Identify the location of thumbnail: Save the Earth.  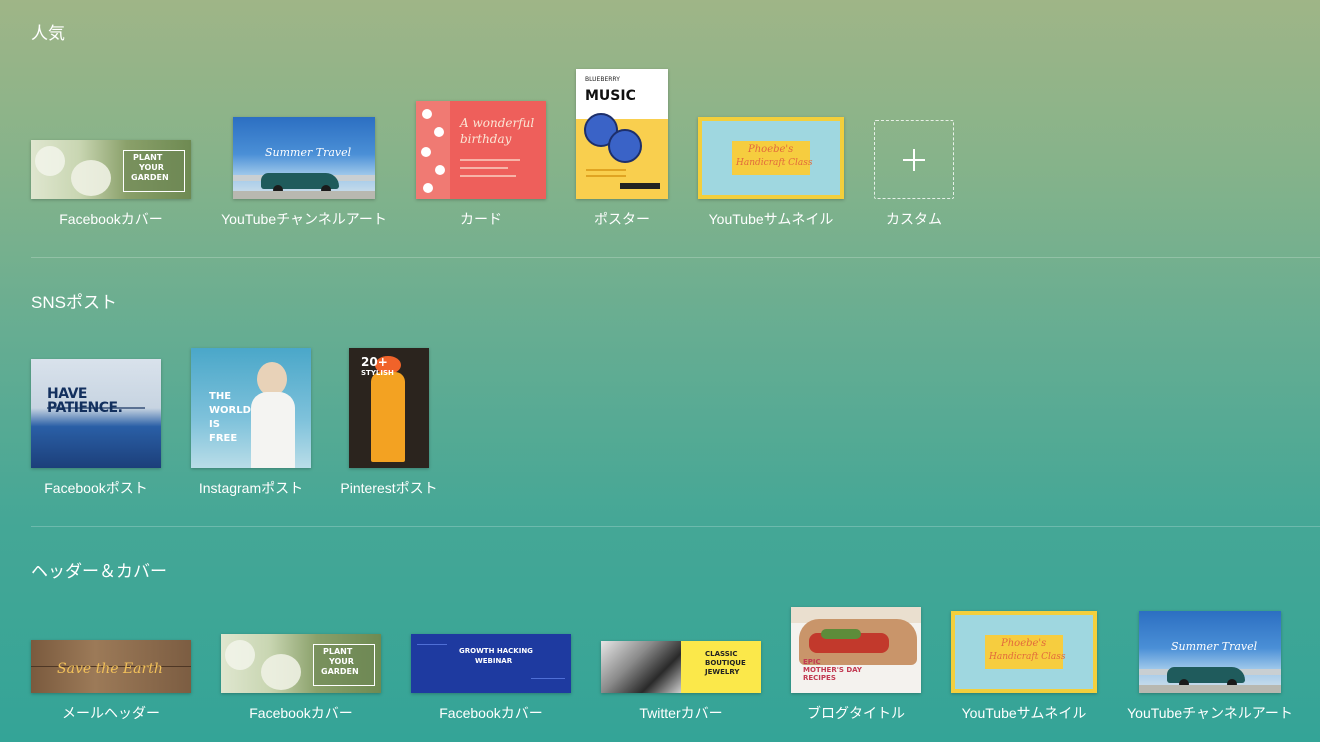
(111, 666).